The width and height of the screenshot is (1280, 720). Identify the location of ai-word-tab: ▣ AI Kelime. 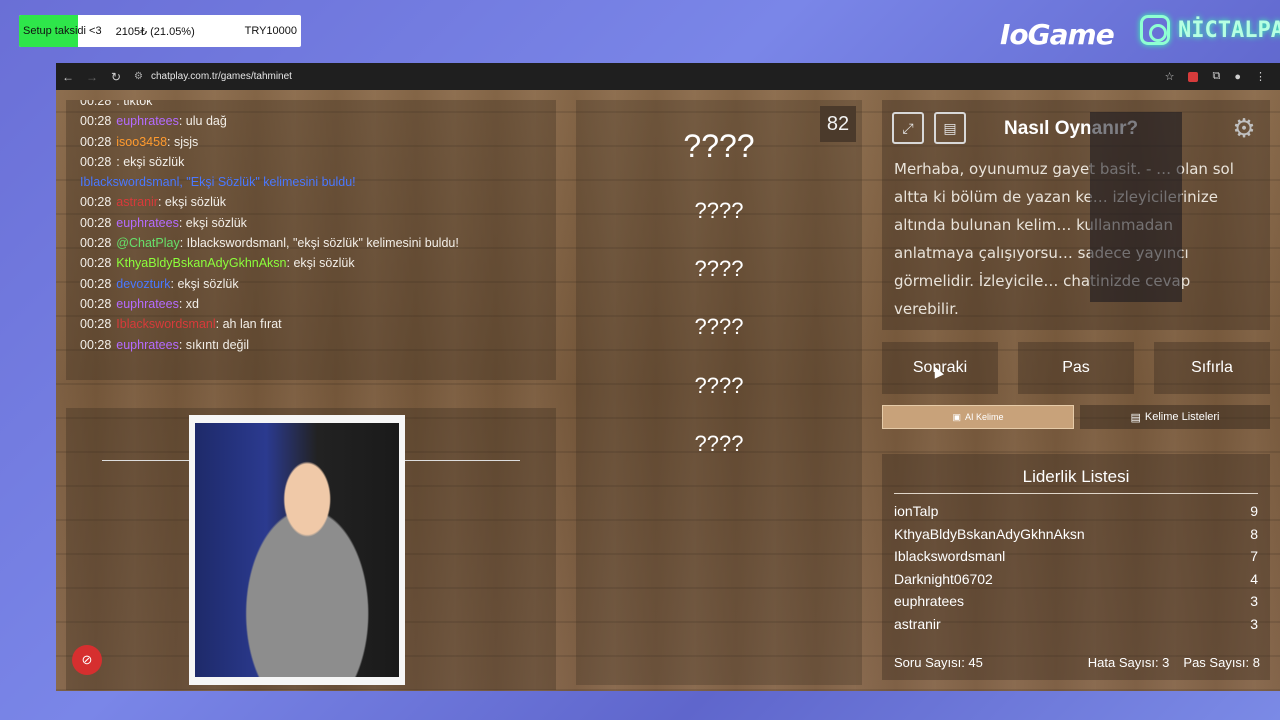
(978, 417).